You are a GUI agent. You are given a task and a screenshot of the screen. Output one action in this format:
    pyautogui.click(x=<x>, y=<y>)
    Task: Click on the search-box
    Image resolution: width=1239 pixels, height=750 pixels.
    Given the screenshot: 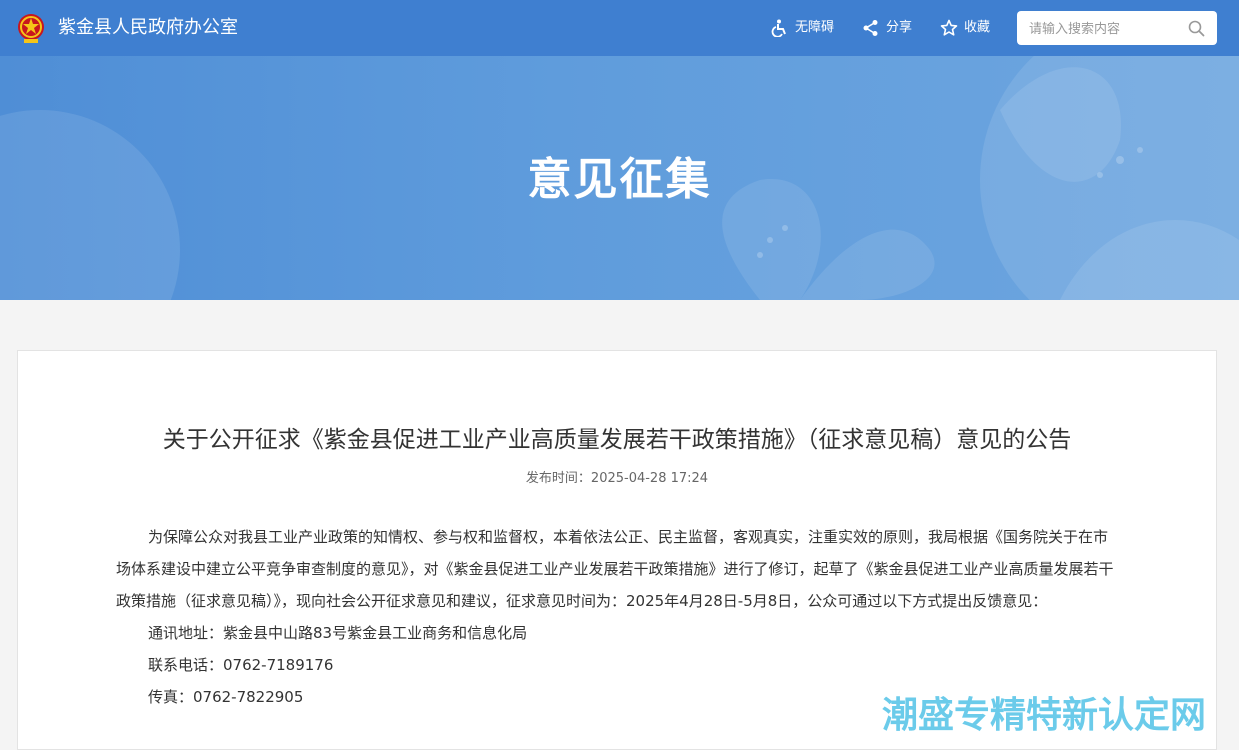 What is the action you would take?
    pyautogui.click(x=1117, y=28)
    